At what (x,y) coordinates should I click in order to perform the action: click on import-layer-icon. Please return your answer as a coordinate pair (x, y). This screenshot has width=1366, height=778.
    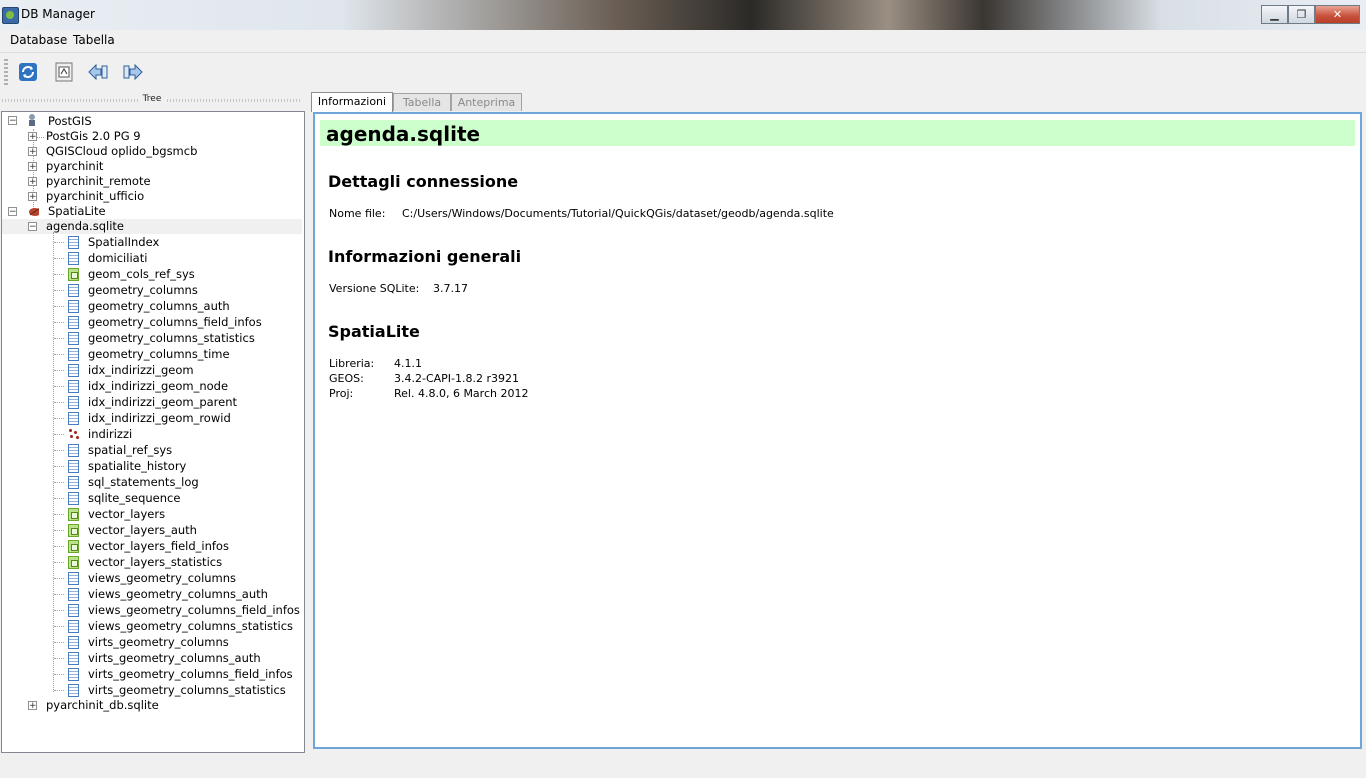
    Looking at the image, I should click on (98, 72).